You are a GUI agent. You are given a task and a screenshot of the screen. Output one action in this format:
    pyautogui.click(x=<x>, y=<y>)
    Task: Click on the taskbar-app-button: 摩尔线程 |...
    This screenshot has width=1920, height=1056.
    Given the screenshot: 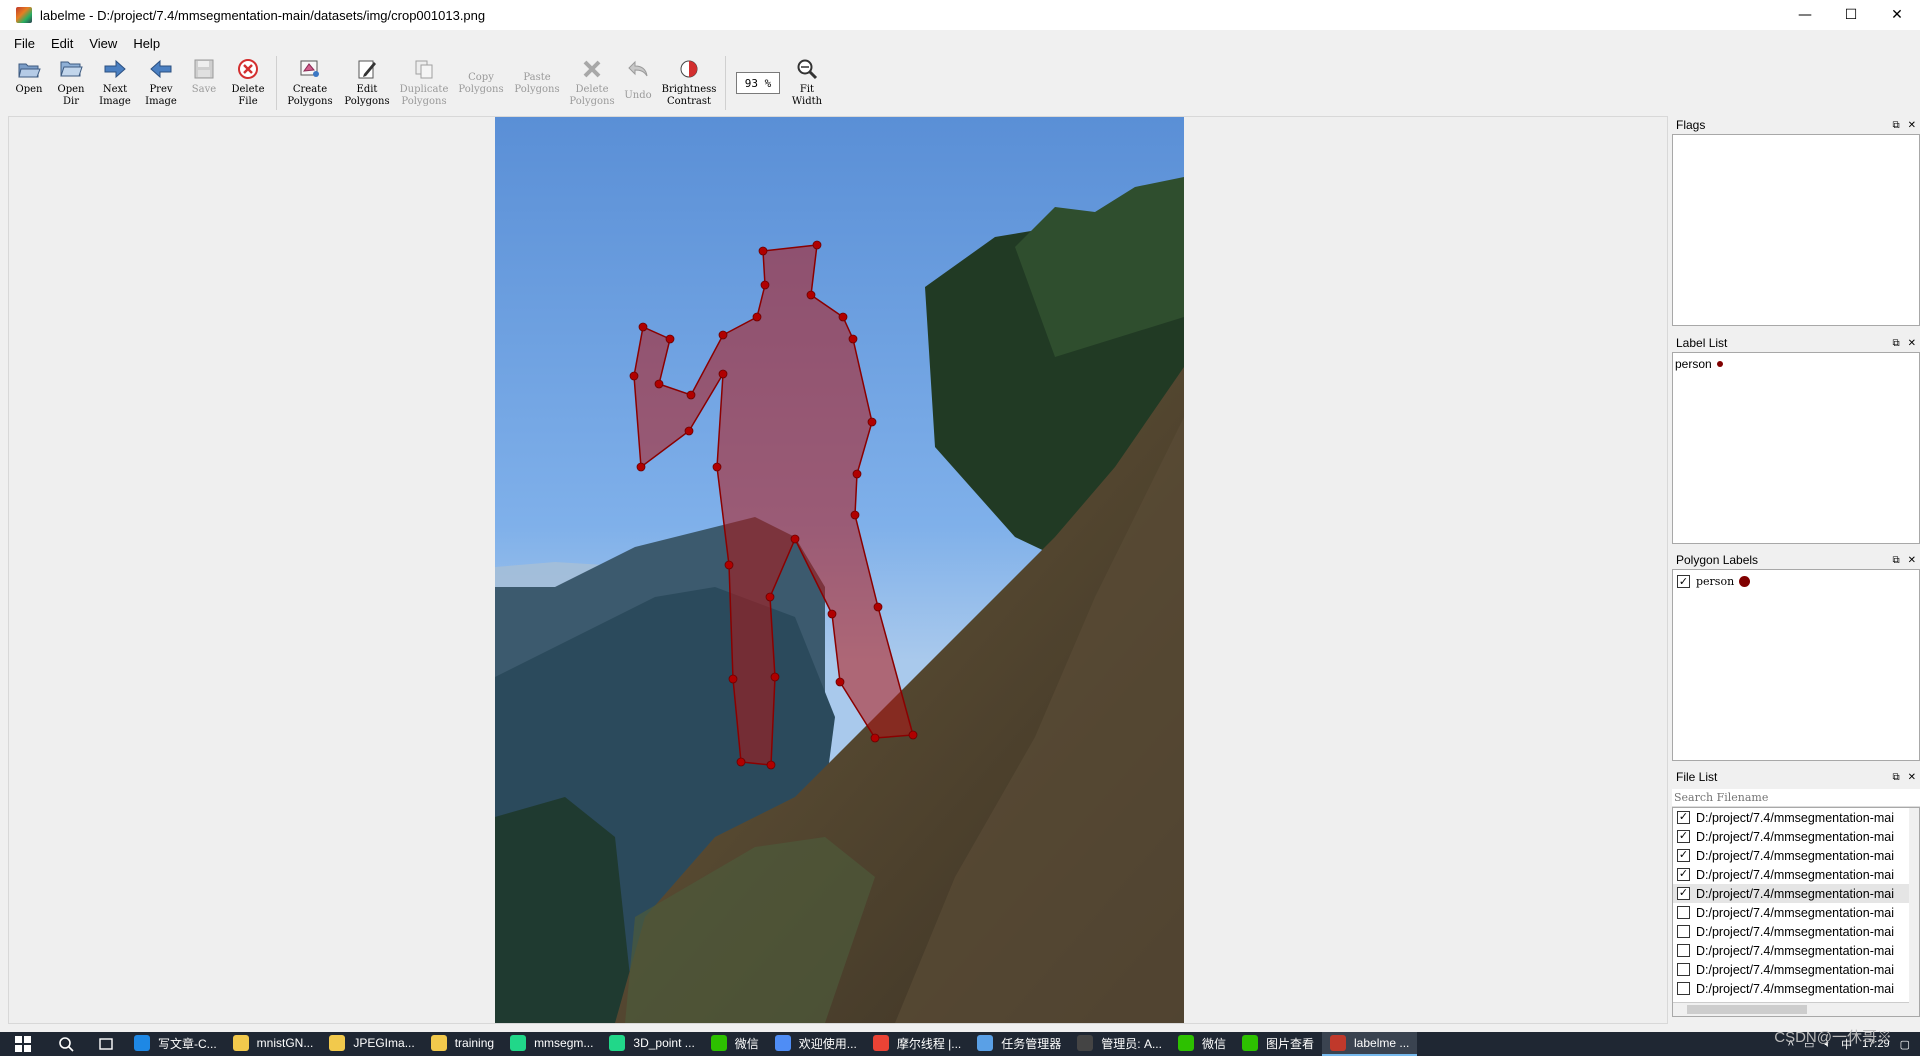 What is the action you would take?
    pyautogui.click(x=917, y=1044)
    